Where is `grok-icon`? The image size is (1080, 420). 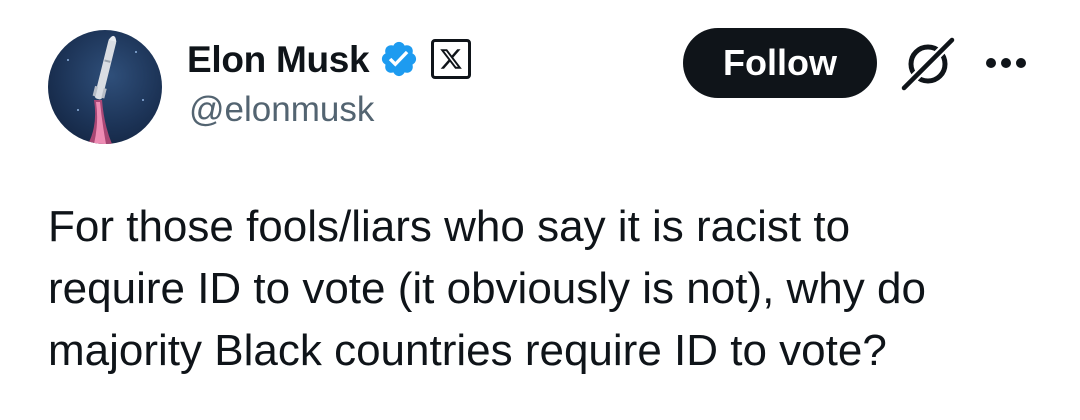 grok-icon is located at coordinates (928, 64).